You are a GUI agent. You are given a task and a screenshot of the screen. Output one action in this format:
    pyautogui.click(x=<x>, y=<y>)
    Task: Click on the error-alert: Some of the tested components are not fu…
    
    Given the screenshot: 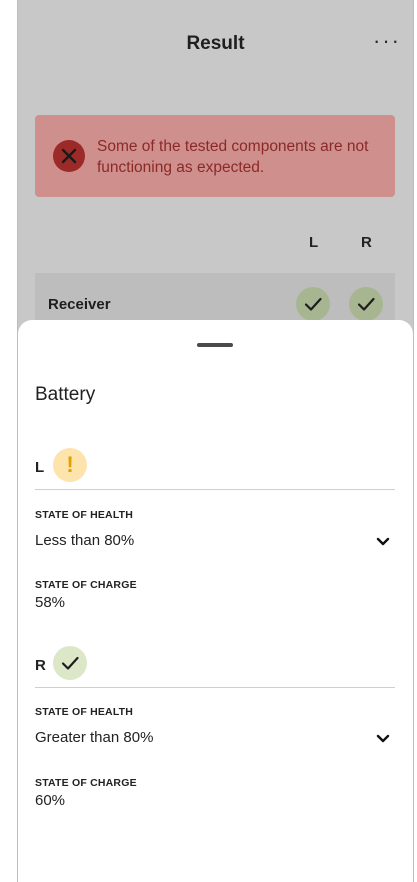 What is the action you would take?
    pyautogui.click(x=215, y=156)
    